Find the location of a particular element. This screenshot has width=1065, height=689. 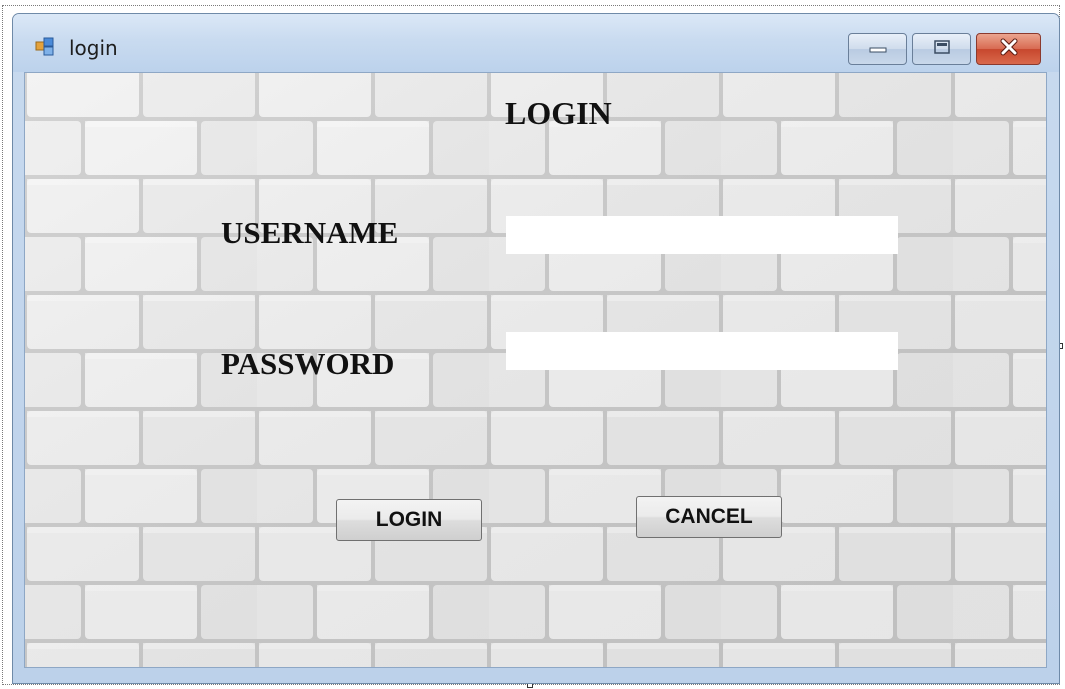

minimize-button is located at coordinates (877, 49).